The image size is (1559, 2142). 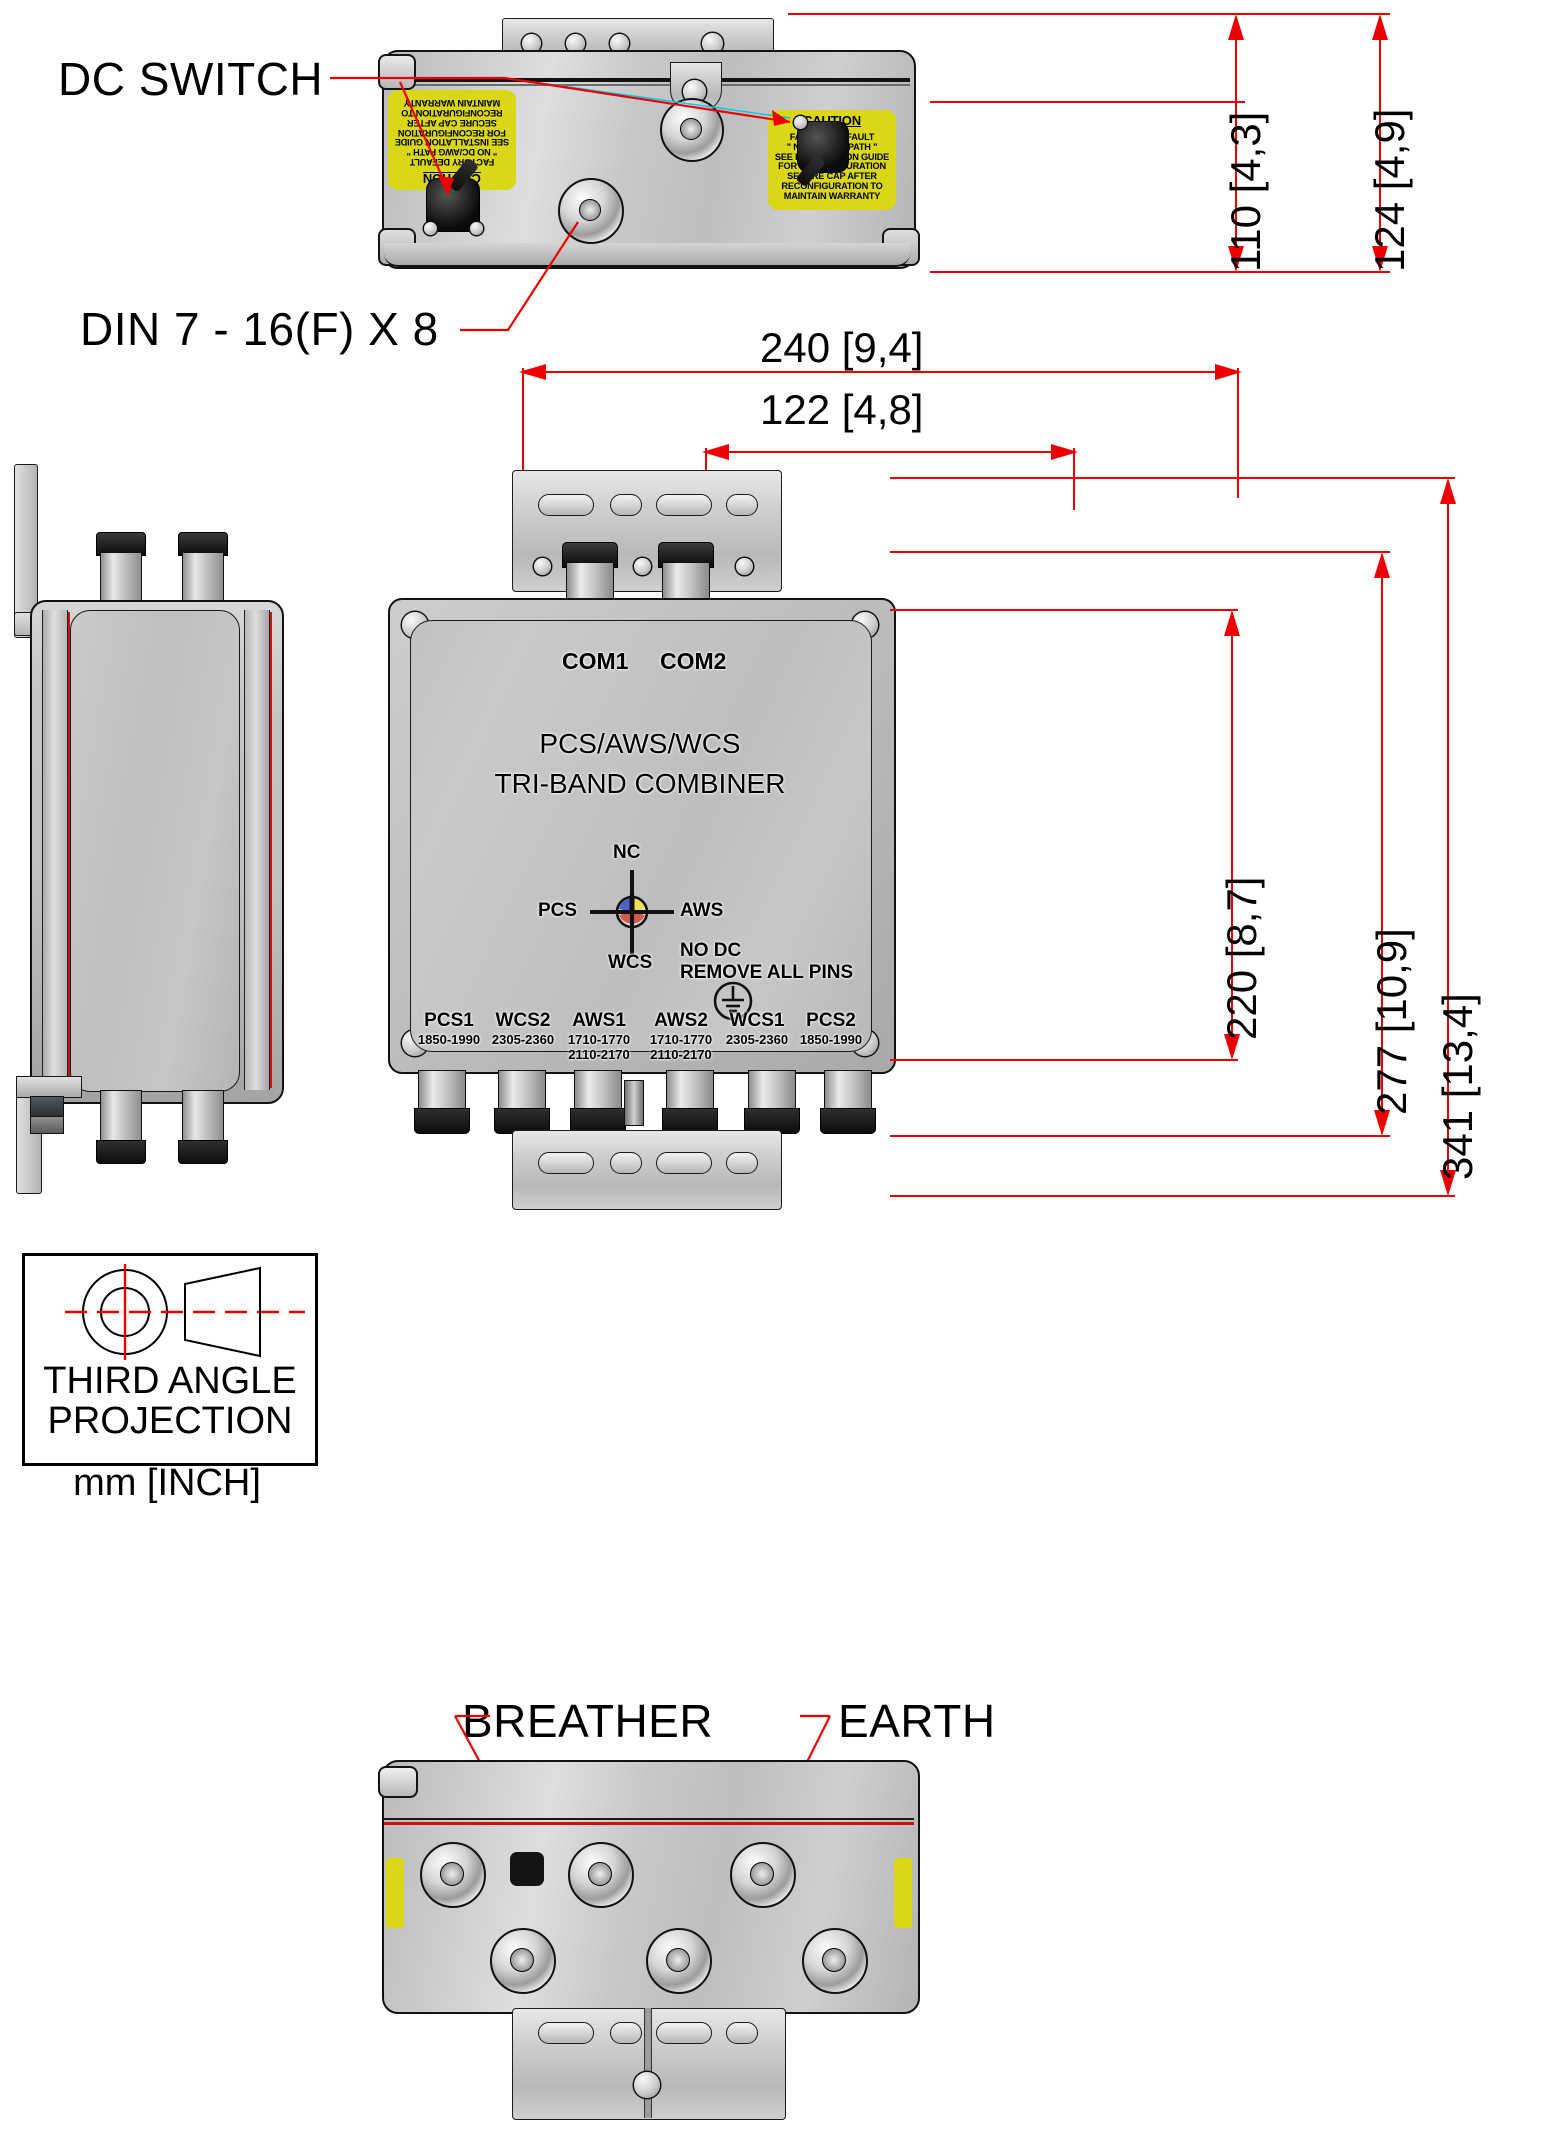 I want to click on side-view-rib-right, so click(x=257, y=850).